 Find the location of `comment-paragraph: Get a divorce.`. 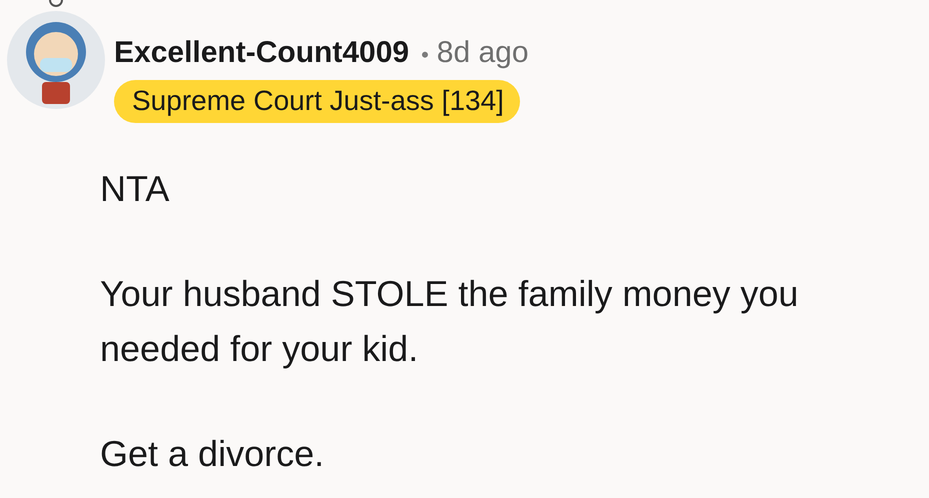

comment-paragraph: Get a divorce. is located at coordinates (213, 454).